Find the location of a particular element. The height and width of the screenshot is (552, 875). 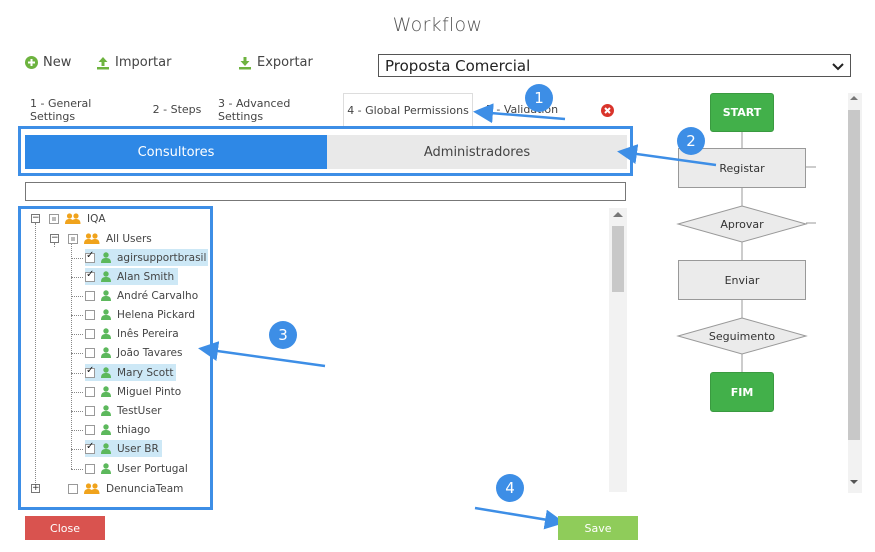

save-button-label: Save is located at coordinates (598, 528).